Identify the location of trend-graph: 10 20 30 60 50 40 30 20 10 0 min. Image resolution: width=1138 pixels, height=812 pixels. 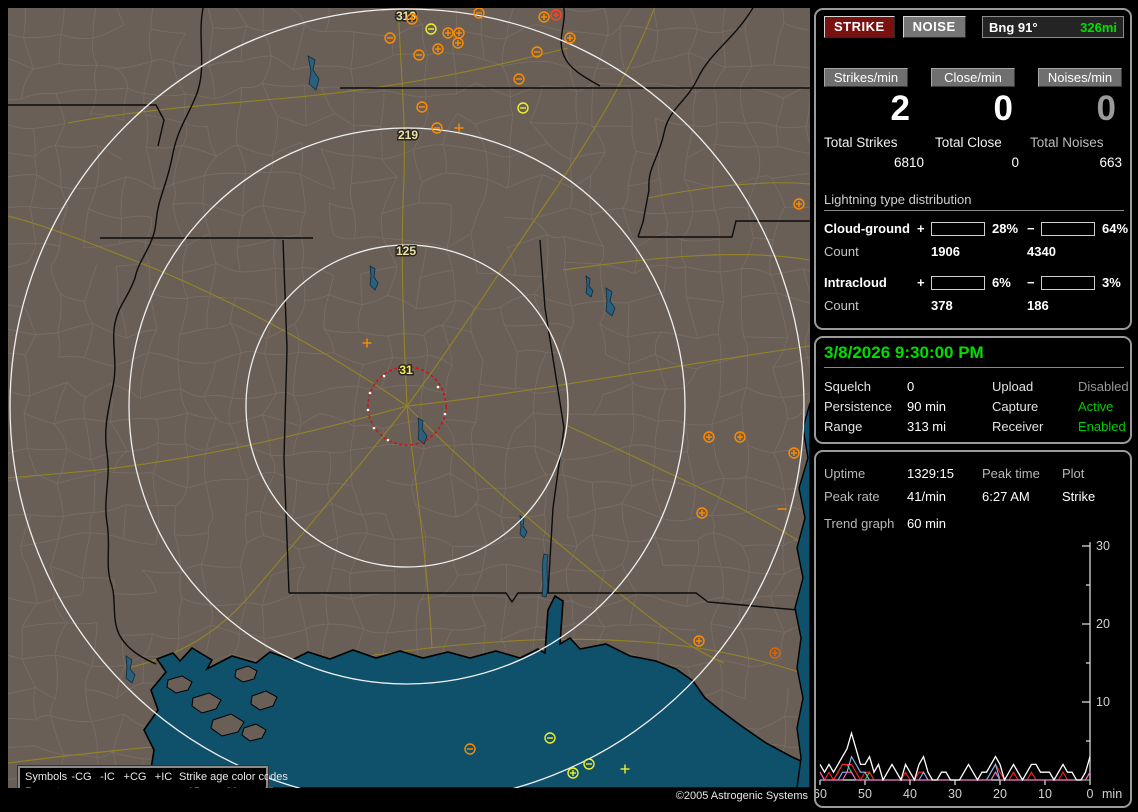
(969, 670).